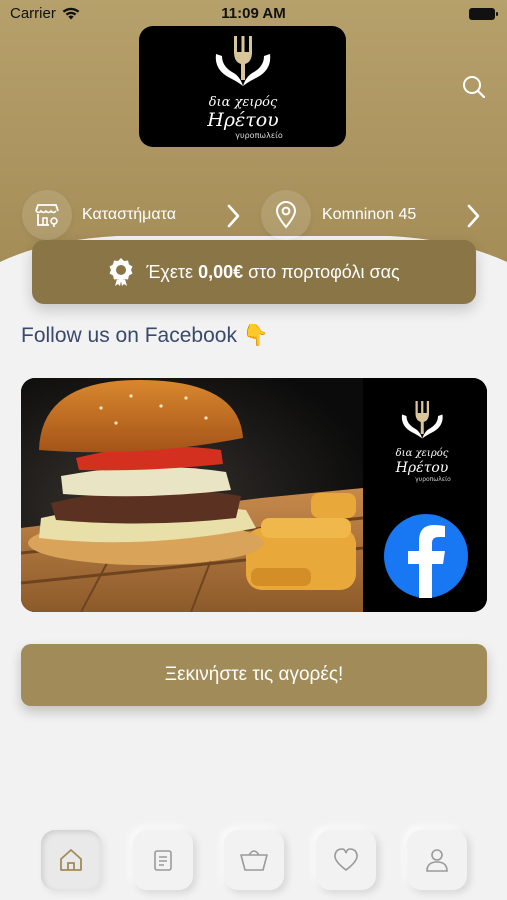 The width and height of the screenshot is (507, 900). I want to click on profile-icon, so click(437, 860).